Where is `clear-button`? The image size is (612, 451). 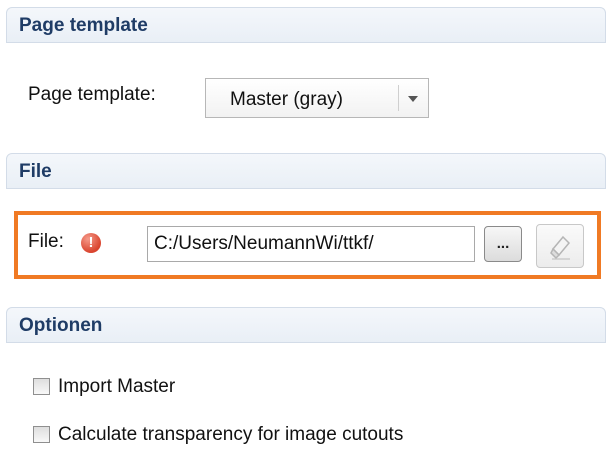 clear-button is located at coordinates (560, 246).